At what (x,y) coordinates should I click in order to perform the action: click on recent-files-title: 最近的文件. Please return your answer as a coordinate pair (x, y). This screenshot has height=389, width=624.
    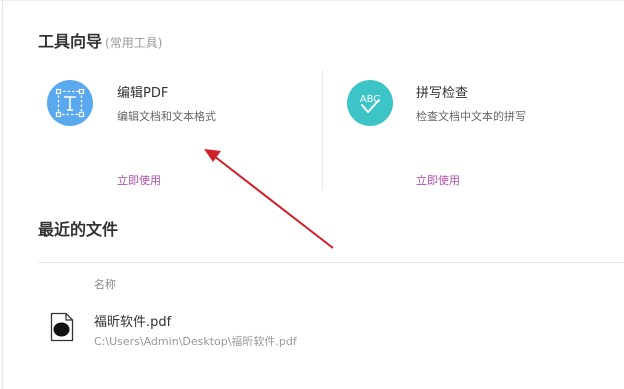
    Looking at the image, I should click on (78, 229).